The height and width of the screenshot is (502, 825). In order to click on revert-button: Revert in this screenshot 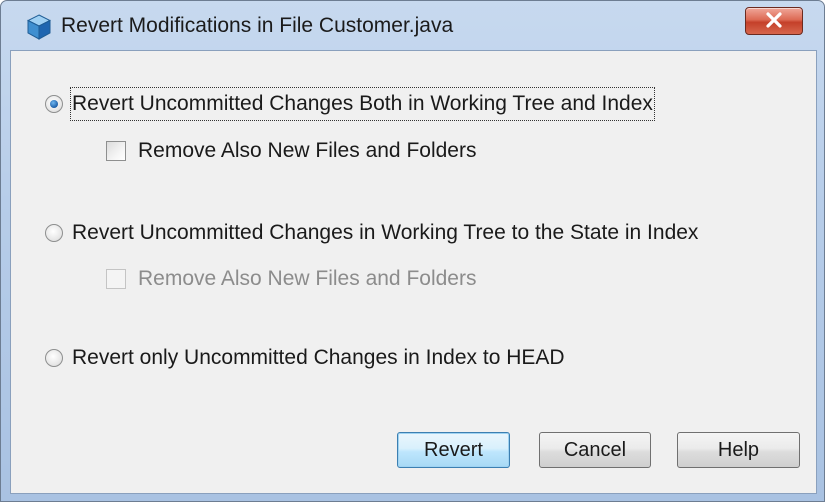, I will do `click(453, 450)`.